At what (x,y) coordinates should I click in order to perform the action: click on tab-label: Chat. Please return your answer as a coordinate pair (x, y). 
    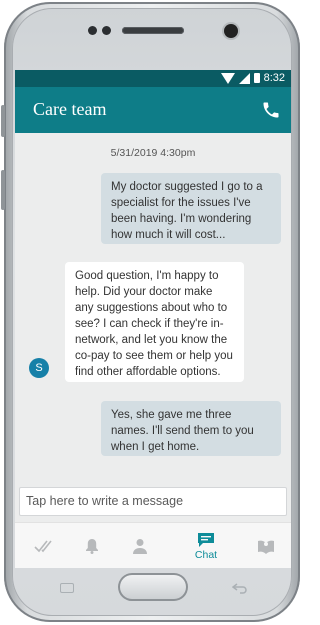
    Looking at the image, I should click on (206, 554).